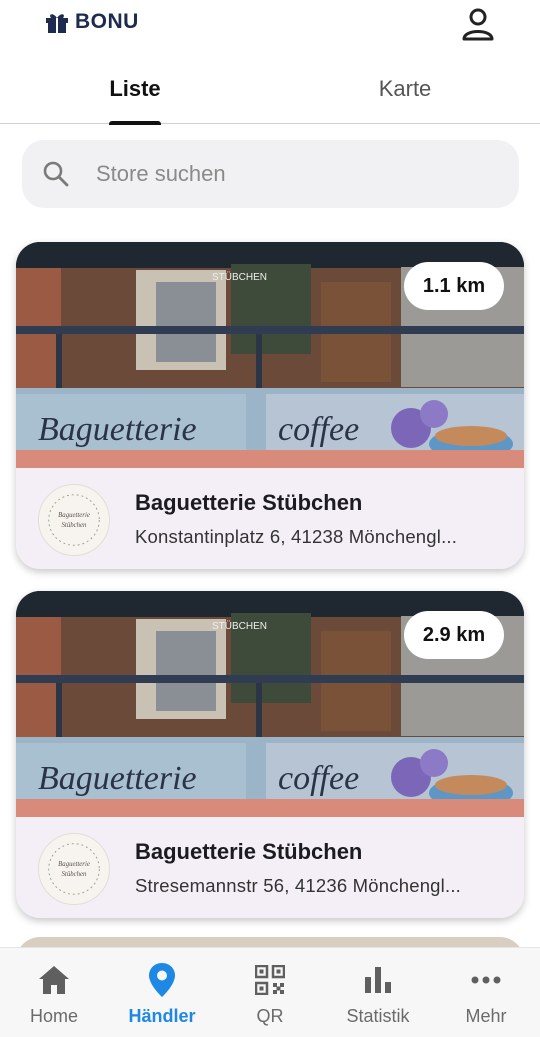  I want to click on qr-code-icon, so click(270, 980).